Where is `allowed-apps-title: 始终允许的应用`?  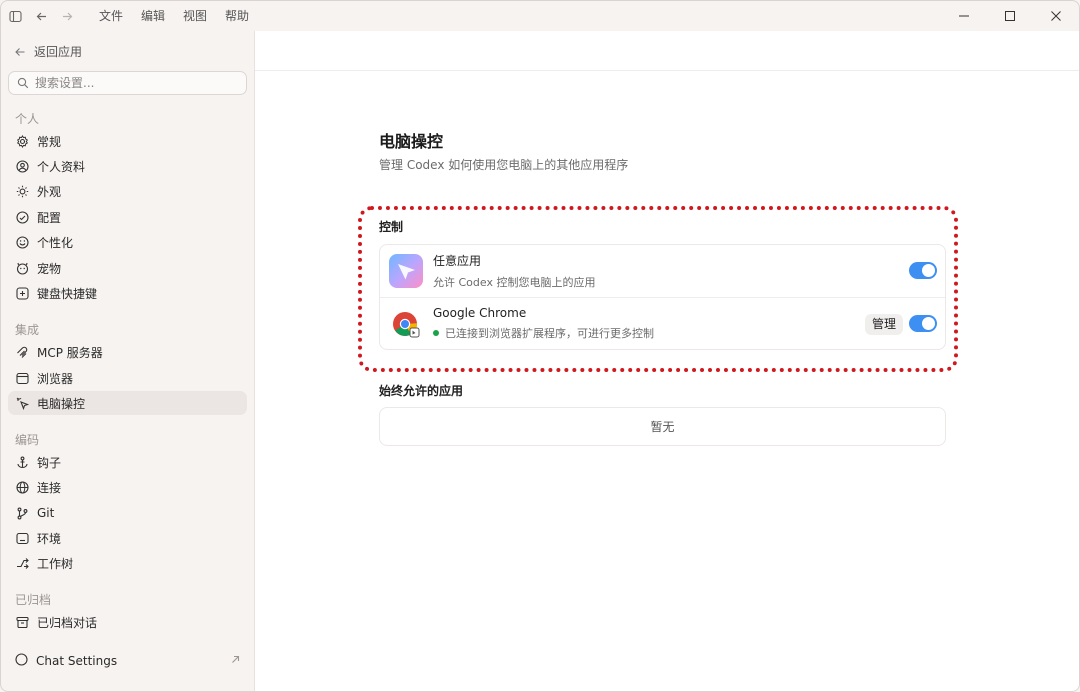 allowed-apps-title: 始终允许的应用 is located at coordinates (421, 391).